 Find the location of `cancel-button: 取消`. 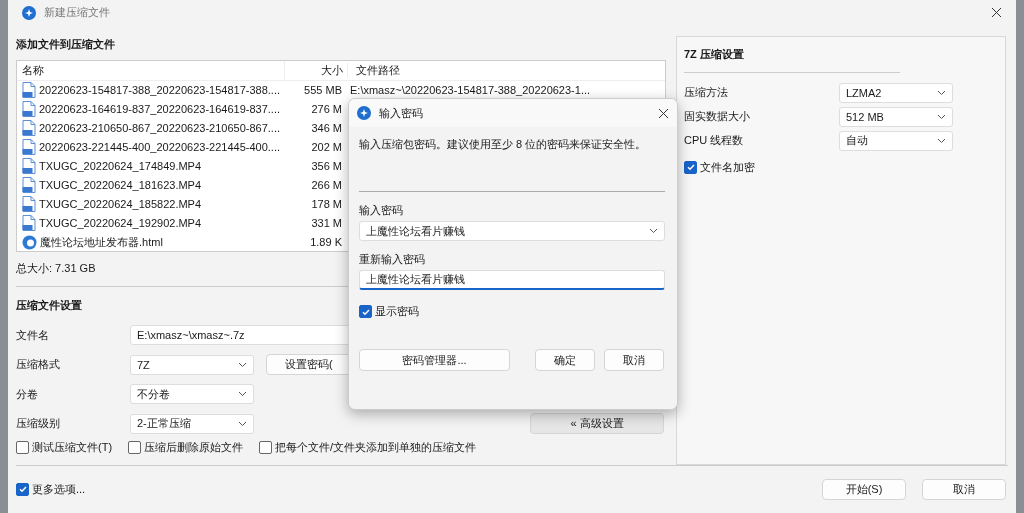

cancel-button: 取消 is located at coordinates (634, 360).